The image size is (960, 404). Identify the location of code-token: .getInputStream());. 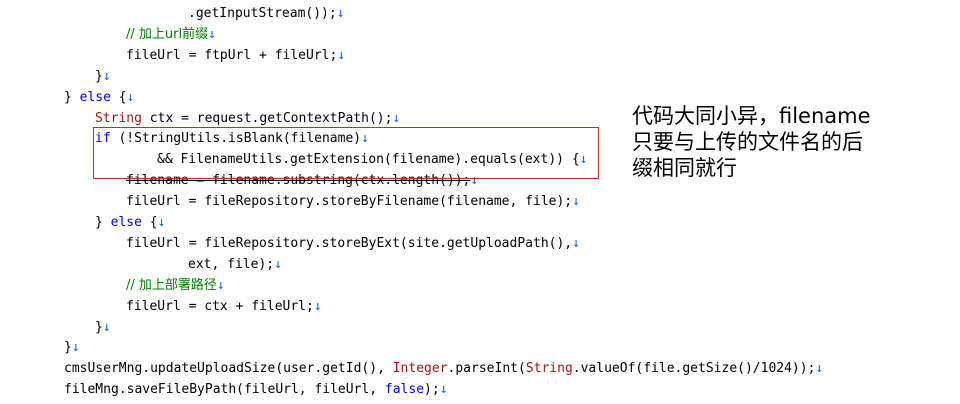
(262, 13).